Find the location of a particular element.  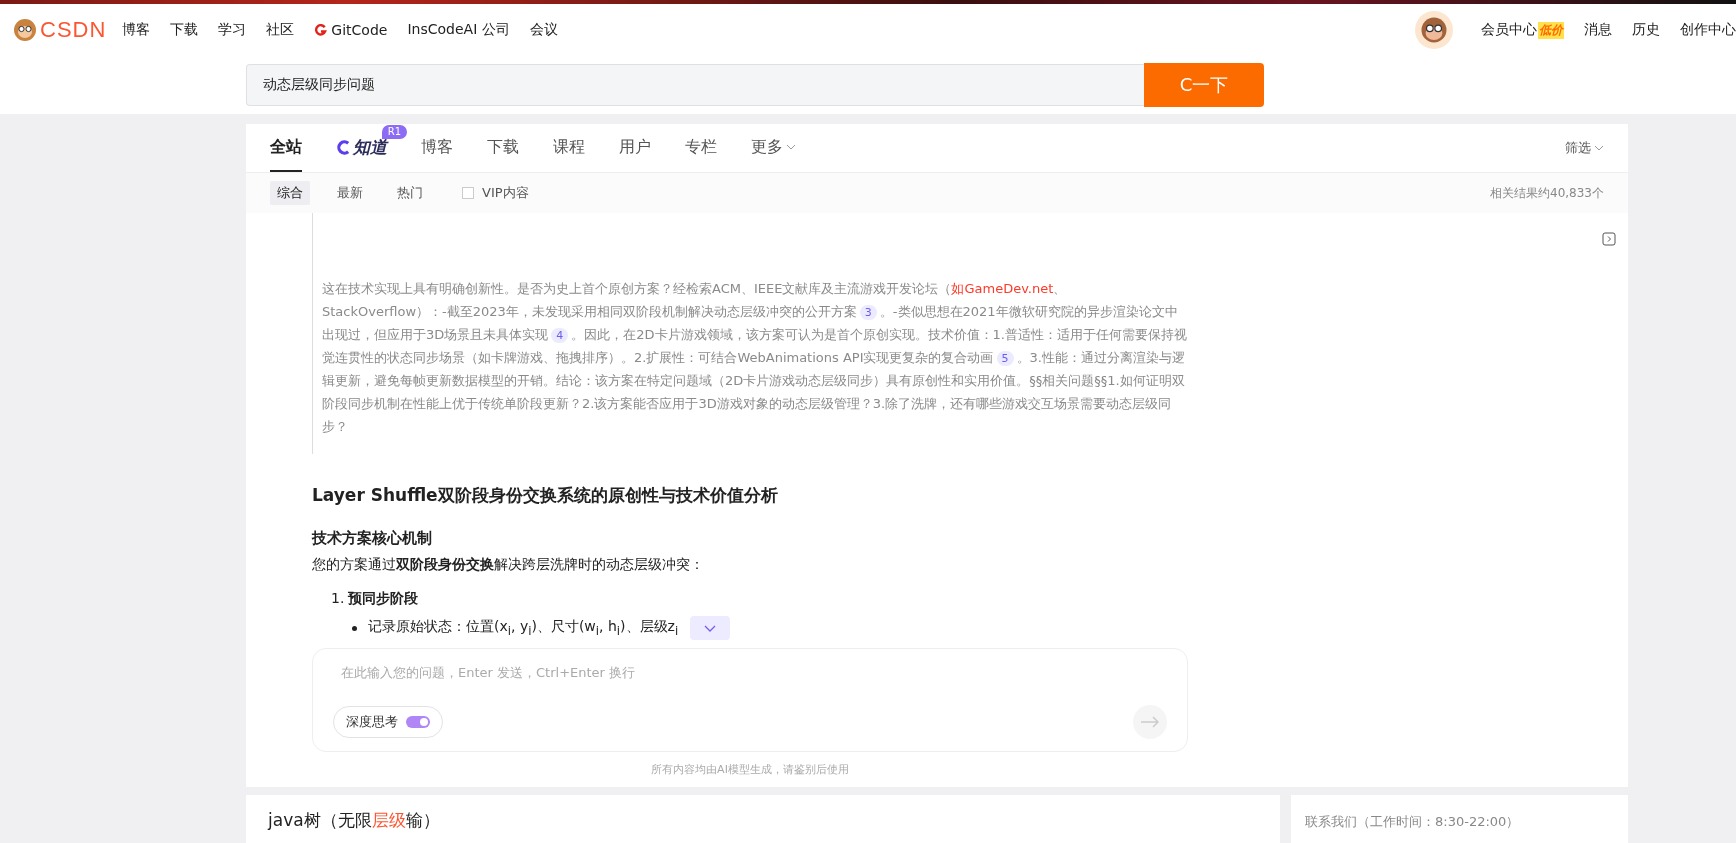

toggle-switch is located at coordinates (418, 722).